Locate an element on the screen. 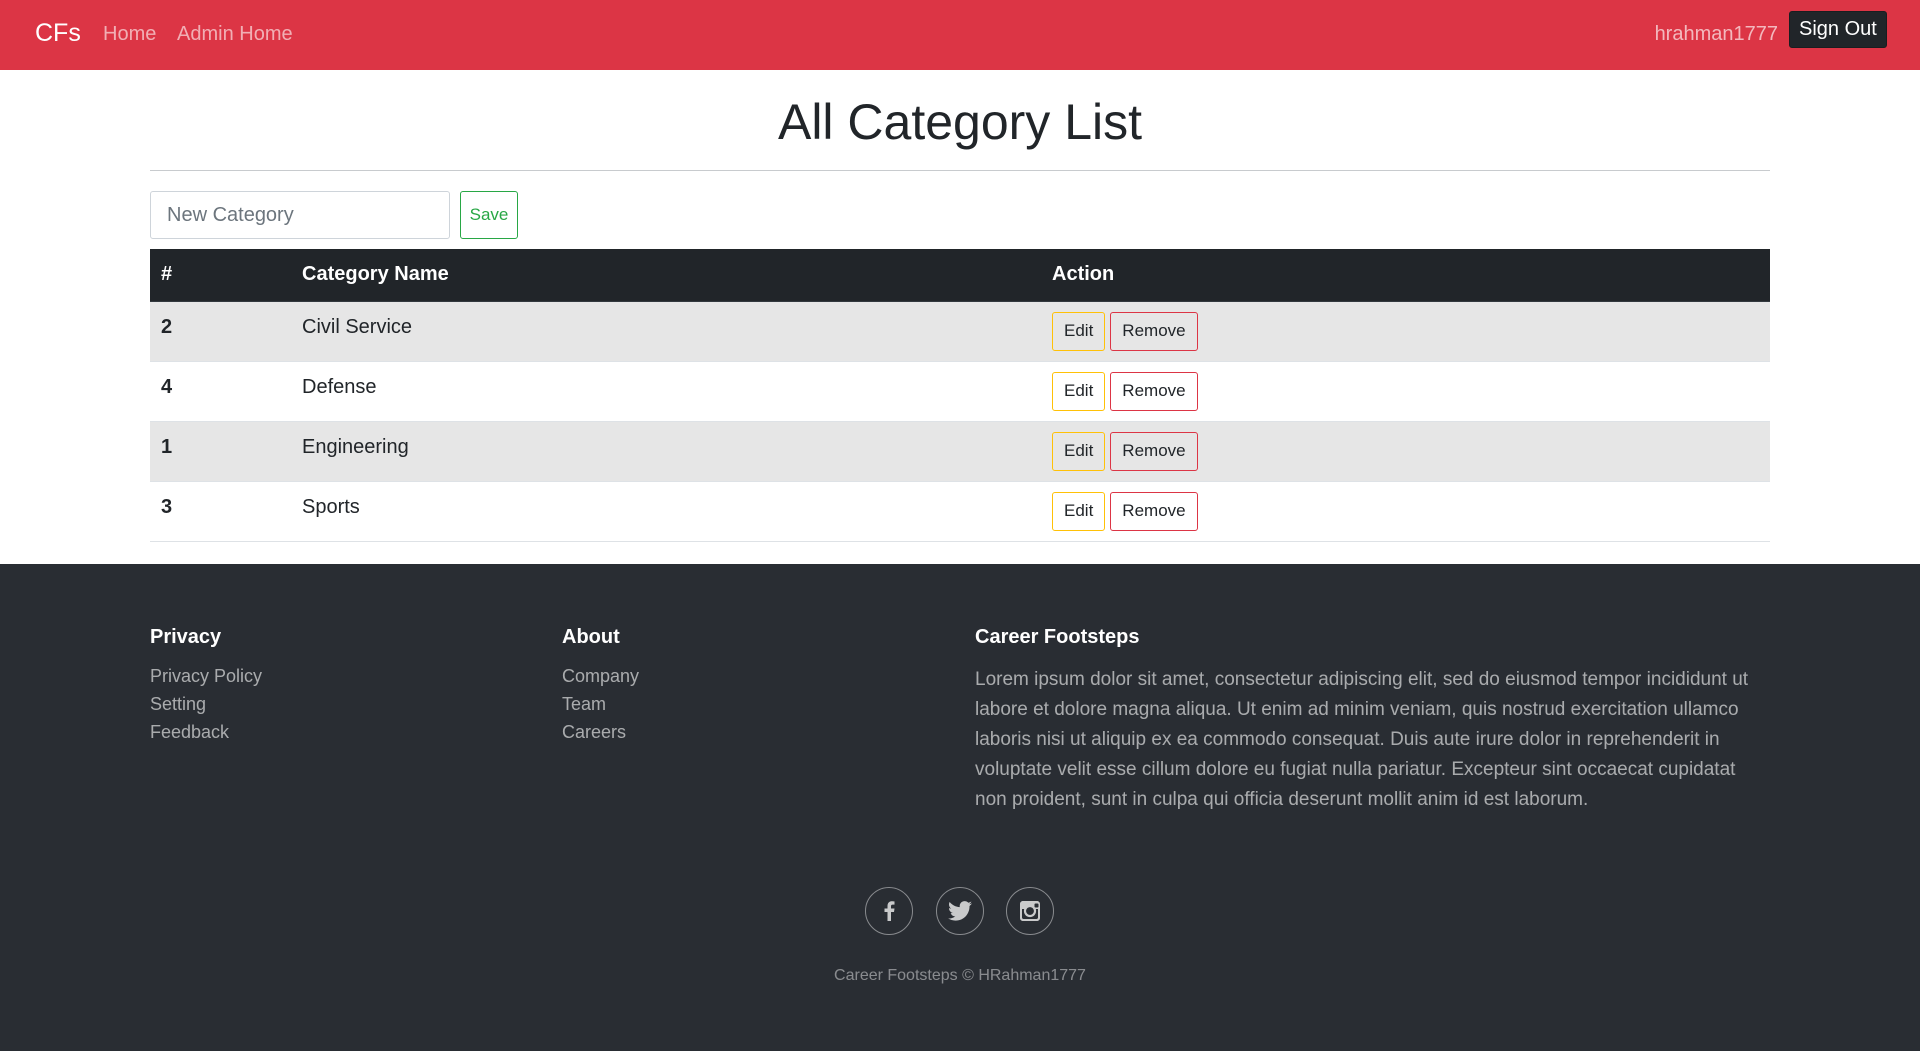 The image size is (1920, 1051). column-header-action: Action is located at coordinates (1405, 275).